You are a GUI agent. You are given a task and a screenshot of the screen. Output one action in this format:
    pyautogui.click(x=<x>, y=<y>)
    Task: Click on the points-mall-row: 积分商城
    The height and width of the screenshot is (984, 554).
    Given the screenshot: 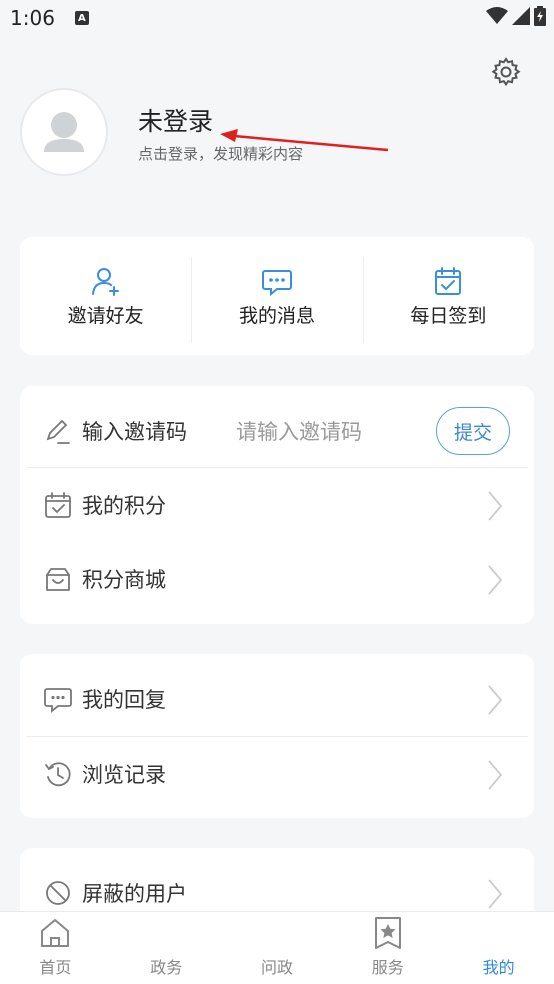 What is the action you would take?
    pyautogui.click(x=277, y=579)
    